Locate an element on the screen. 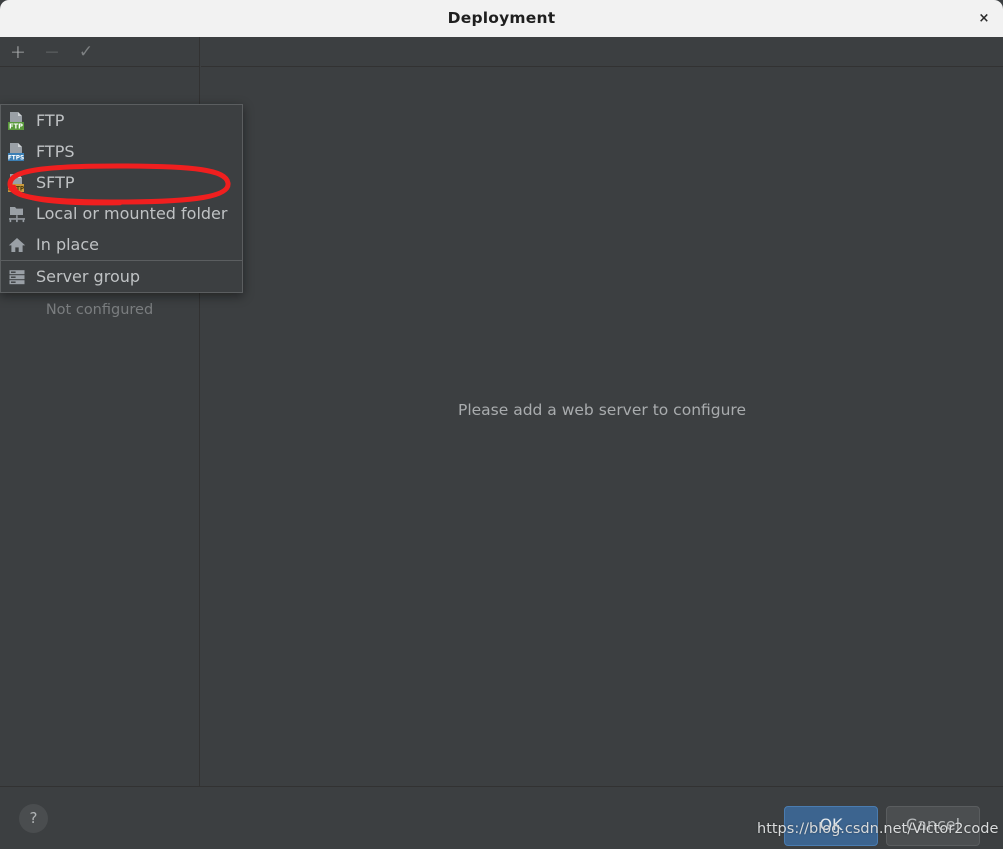 Image resolution: width=1003 pixels, height=849 pixels. menu-item-server-group: Server group is located at coordinates (121, 276).